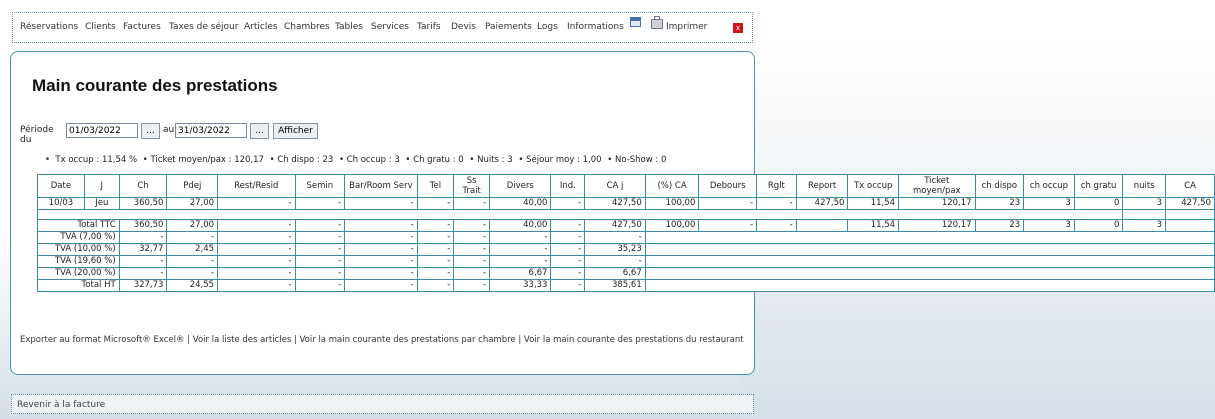 Image resolution: width=1215 pixels, height=419 pixels. What do you see at coordinates (508, 27) in the screenshot?
I see `nav-paiements: Paiements` at bounding box center [508, 27].